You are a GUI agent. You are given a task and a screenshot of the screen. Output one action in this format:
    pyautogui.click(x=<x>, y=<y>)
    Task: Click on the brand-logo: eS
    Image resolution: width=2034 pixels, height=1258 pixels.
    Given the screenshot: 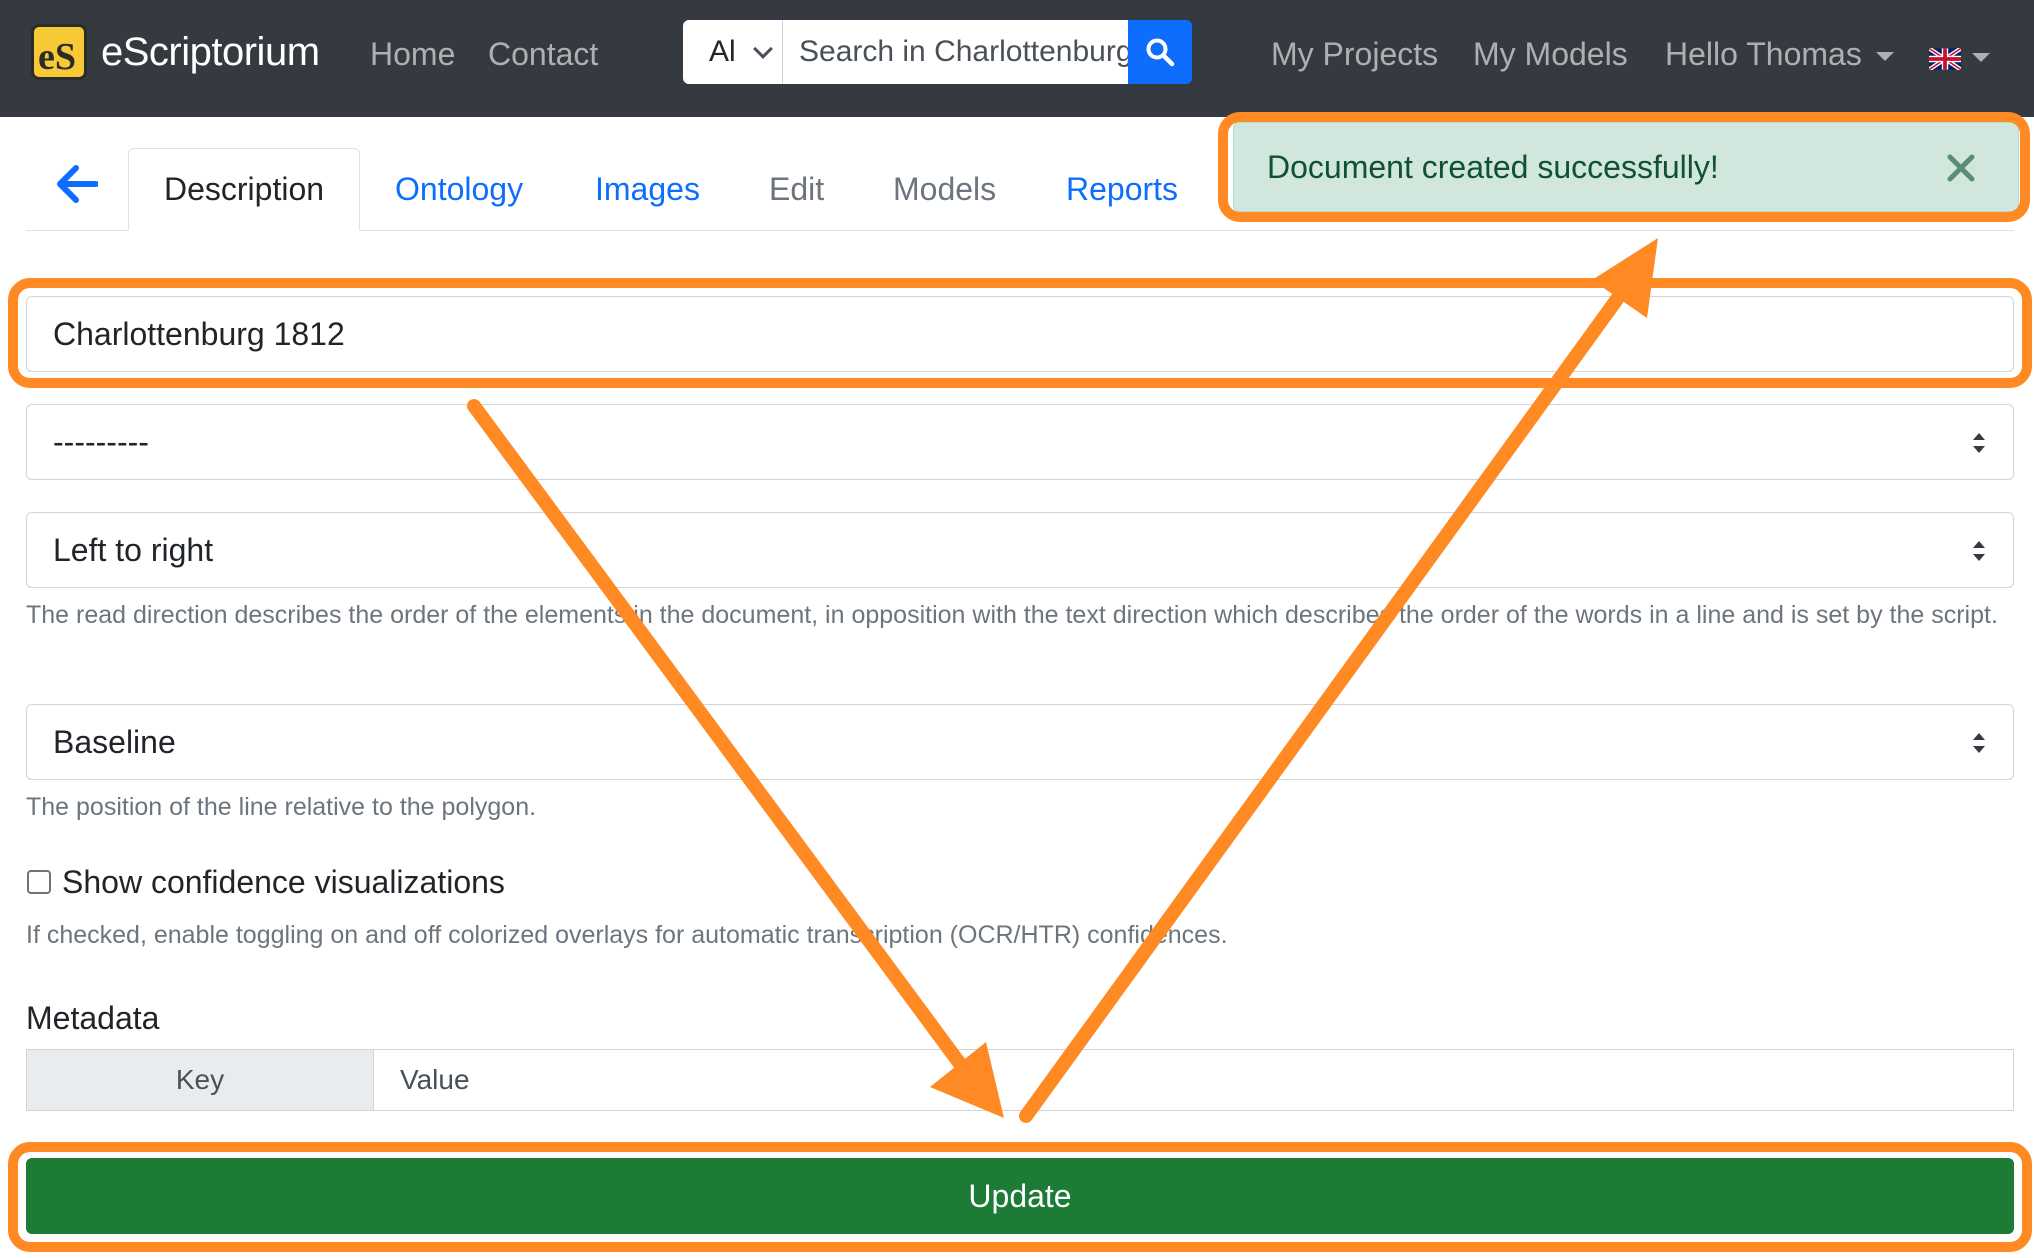 What is the action you would take?
    pyautogui.click(x=59, y=52)
    